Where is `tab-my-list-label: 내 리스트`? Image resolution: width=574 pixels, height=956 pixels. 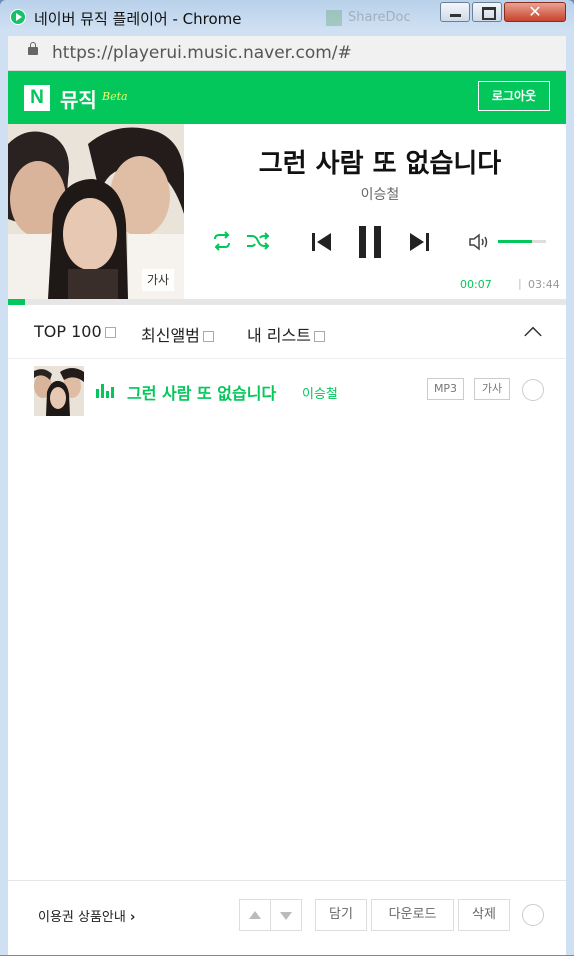
tab-my-list-label: 내 리스트 is located at coordinates (279, 335).